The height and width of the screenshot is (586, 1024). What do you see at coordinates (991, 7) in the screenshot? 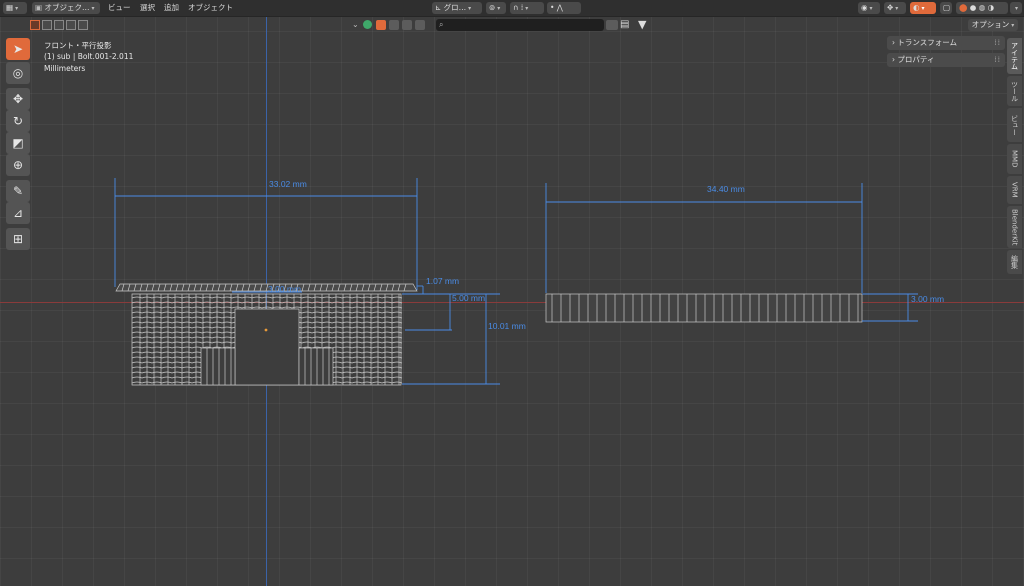
I see `rendered-shading-icon: ◑` at bounding box center [991, 7].